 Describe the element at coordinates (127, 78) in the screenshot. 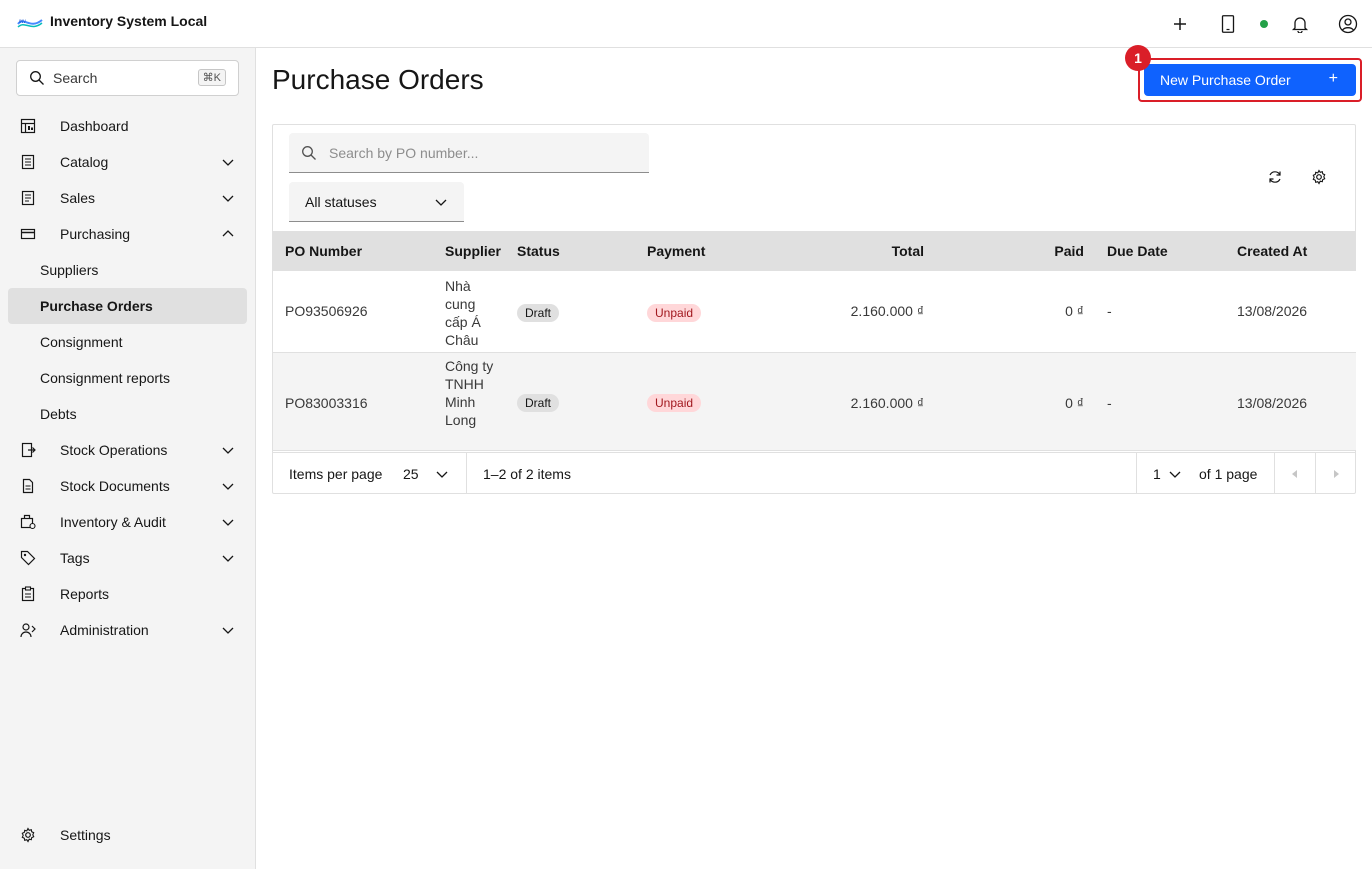

I see `sidebar-search: Search ⌘K` at that location.